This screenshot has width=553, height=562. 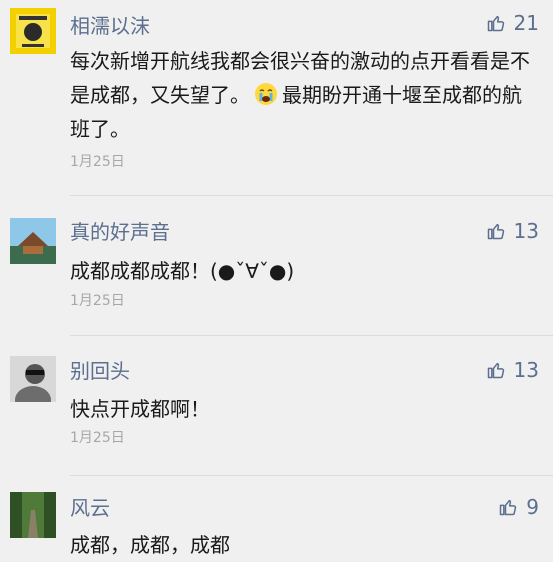 What do you see at coordinates (140, 409) in the screenshot?
I see `comment-text: 快点开成都啊！` at bounding box center [140, 409].